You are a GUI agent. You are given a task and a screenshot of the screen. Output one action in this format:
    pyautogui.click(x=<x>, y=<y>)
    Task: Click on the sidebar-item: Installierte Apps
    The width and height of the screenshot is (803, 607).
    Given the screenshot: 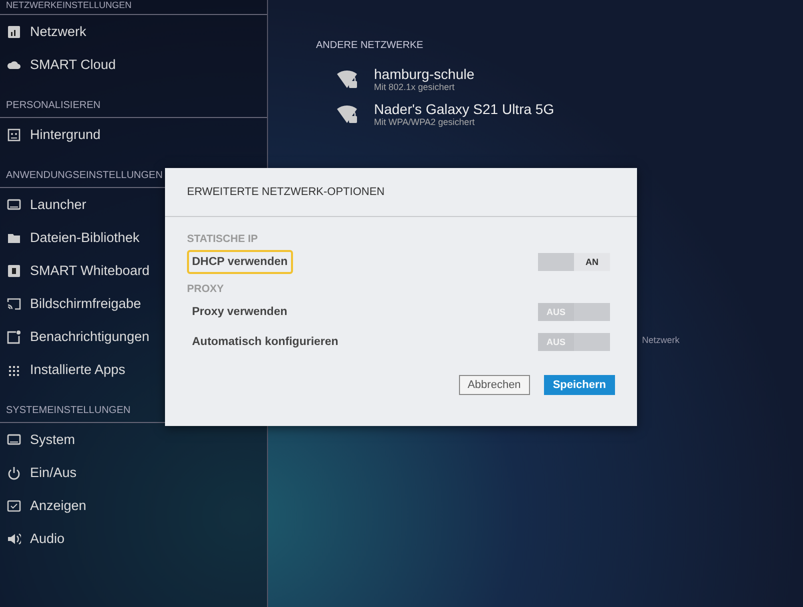 What is the action you would take?
    pyautogui.click(x=133, y=369)
    